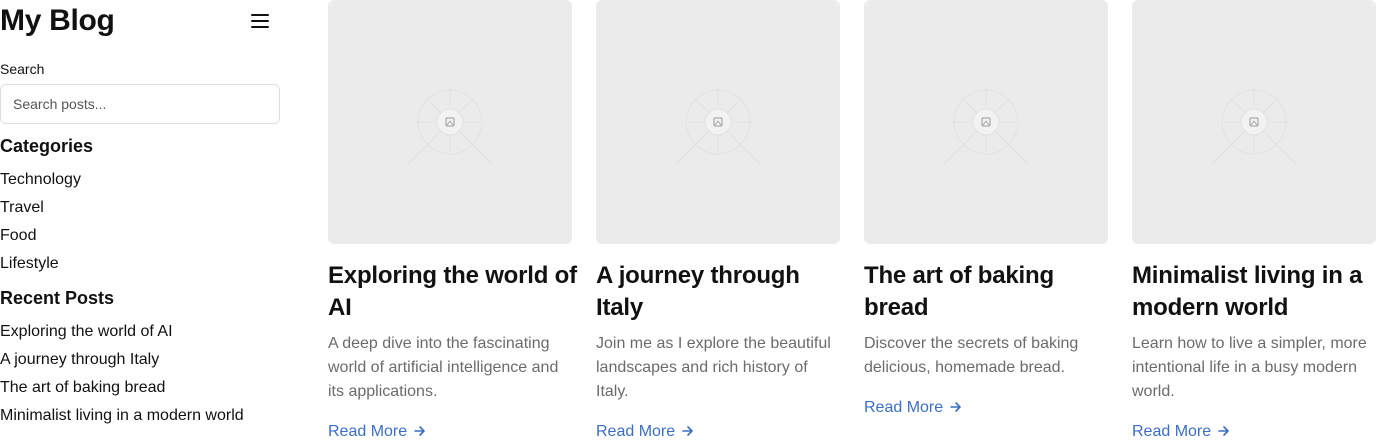 The image size is (1376, 444). Describe the element at coordinates (140, 104) in the screenshot. I see `search-input` at that location.